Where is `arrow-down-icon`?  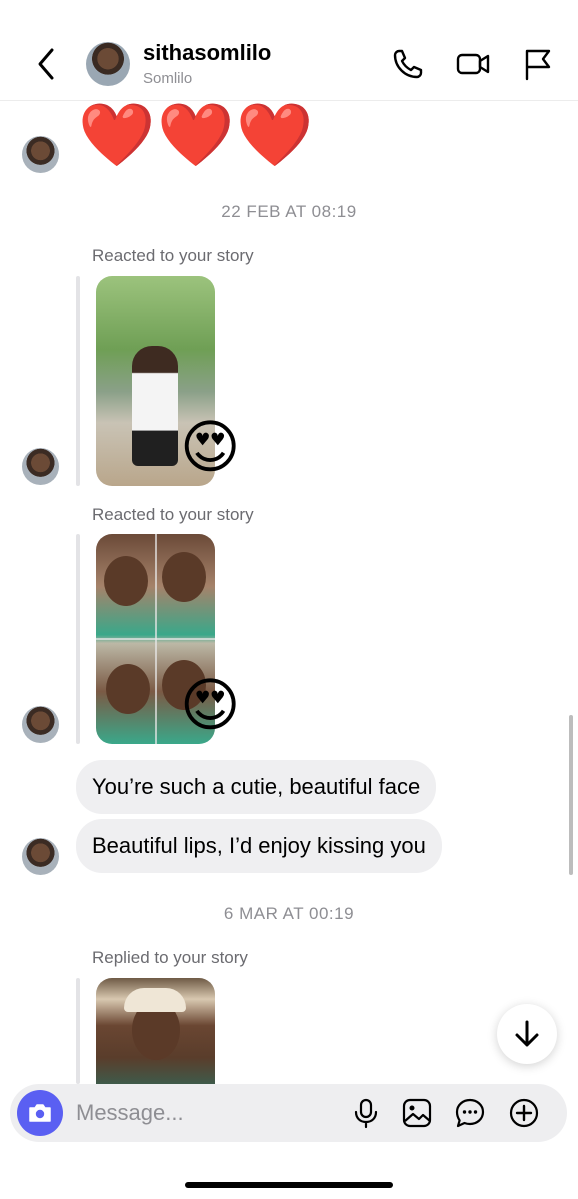 arrow-down-icon is located at coordinates (527, 1034).